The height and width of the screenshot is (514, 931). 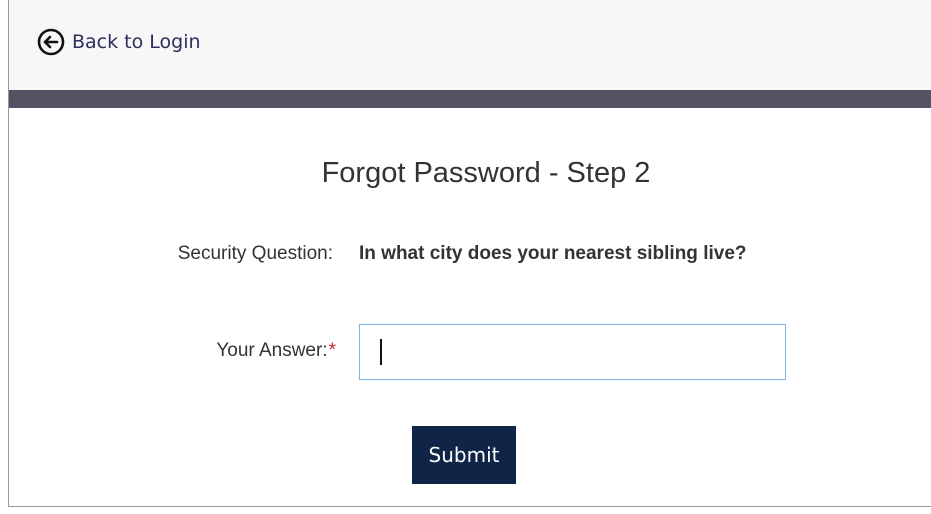 What do you see at coordinates (272, 350) in the screenshot?
I see `answer-label-text: Your Answer:` at bounding box center [272, 350].